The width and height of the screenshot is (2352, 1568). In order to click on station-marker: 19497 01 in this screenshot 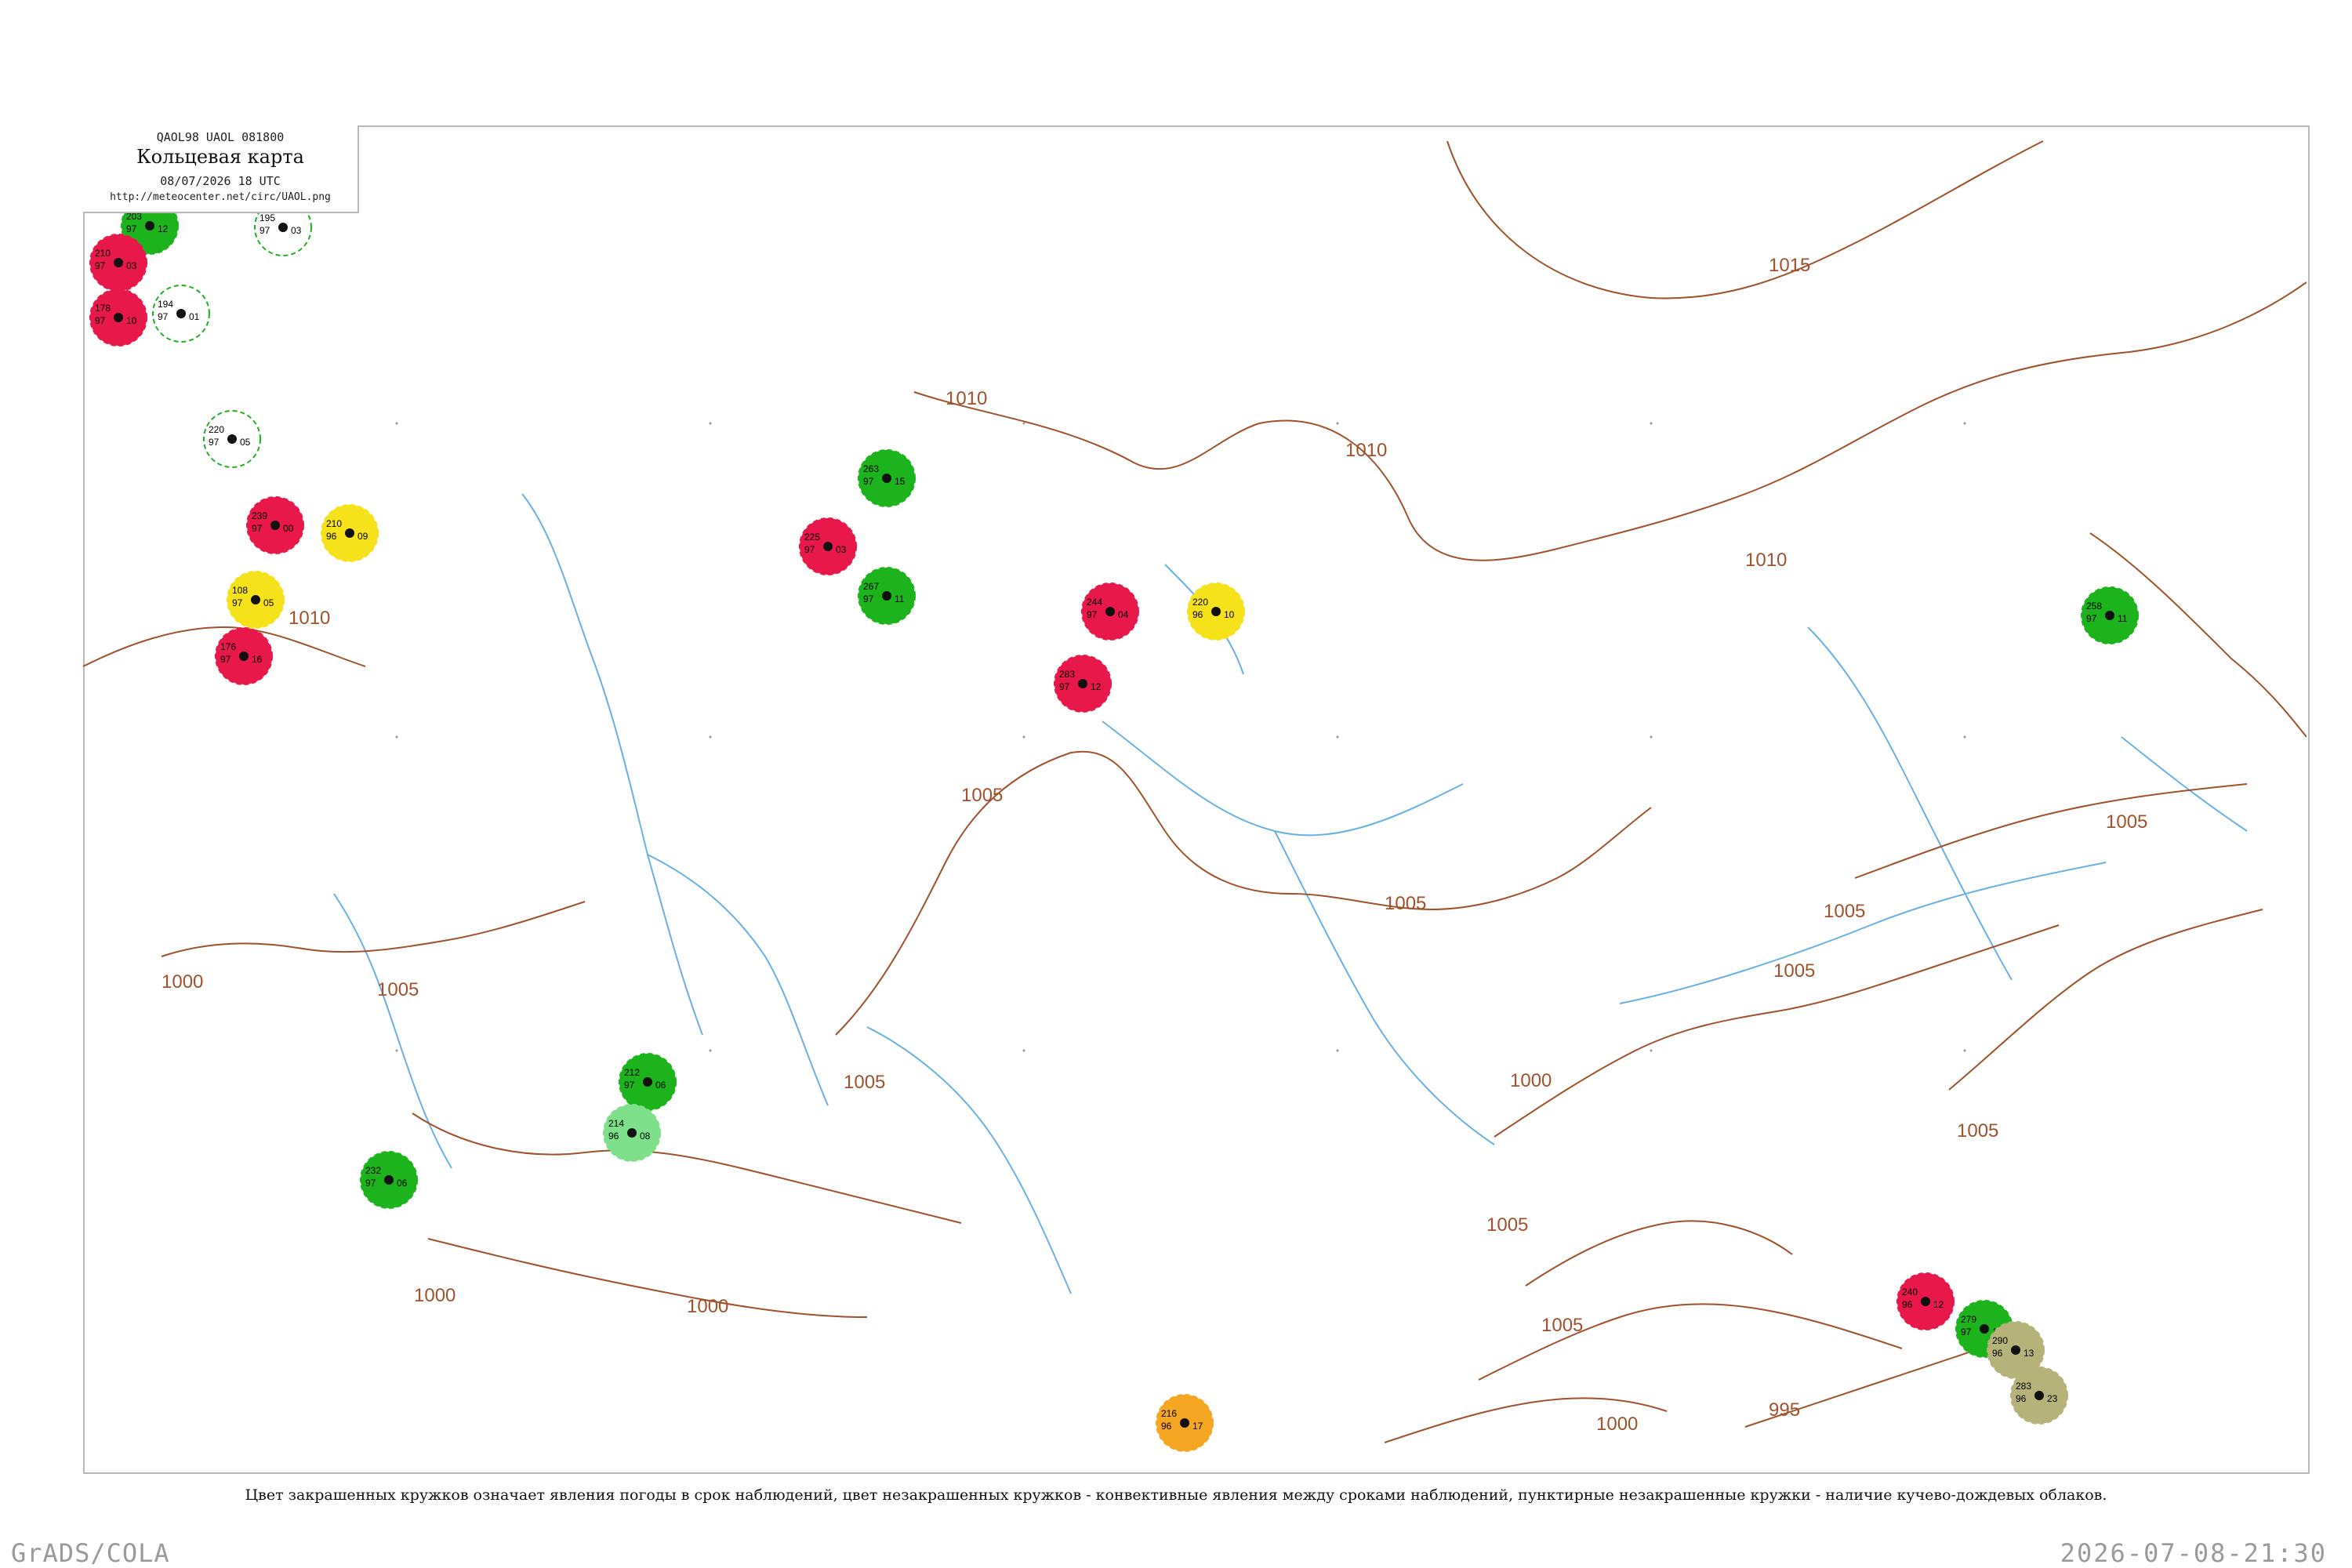, I will do `click(181, 314)`.